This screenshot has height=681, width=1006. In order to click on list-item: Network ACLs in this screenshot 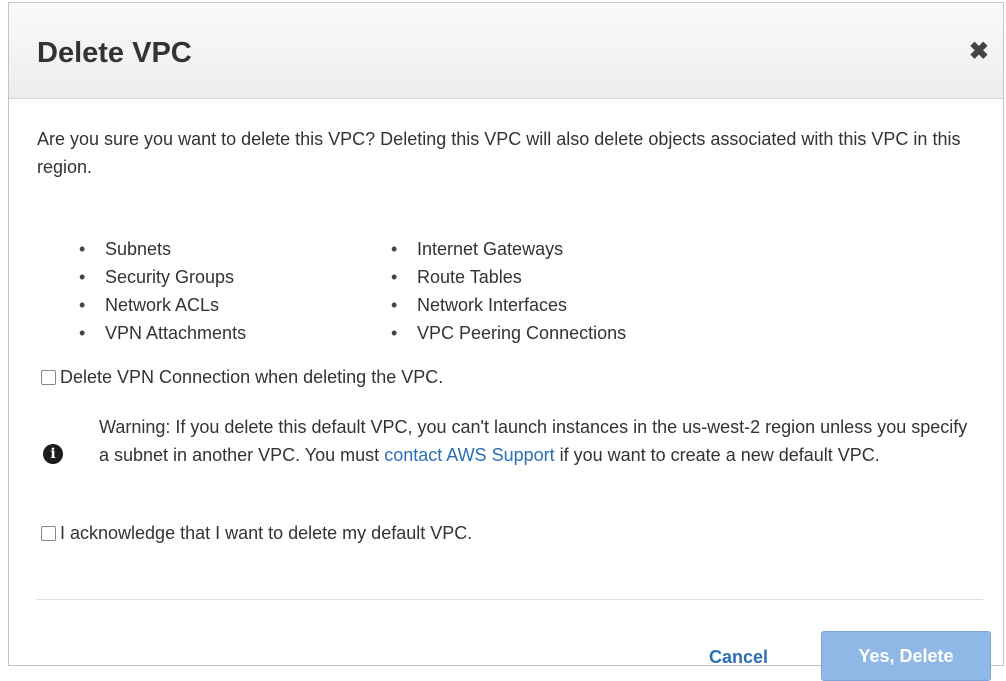, I will do `click(162, 305)`.